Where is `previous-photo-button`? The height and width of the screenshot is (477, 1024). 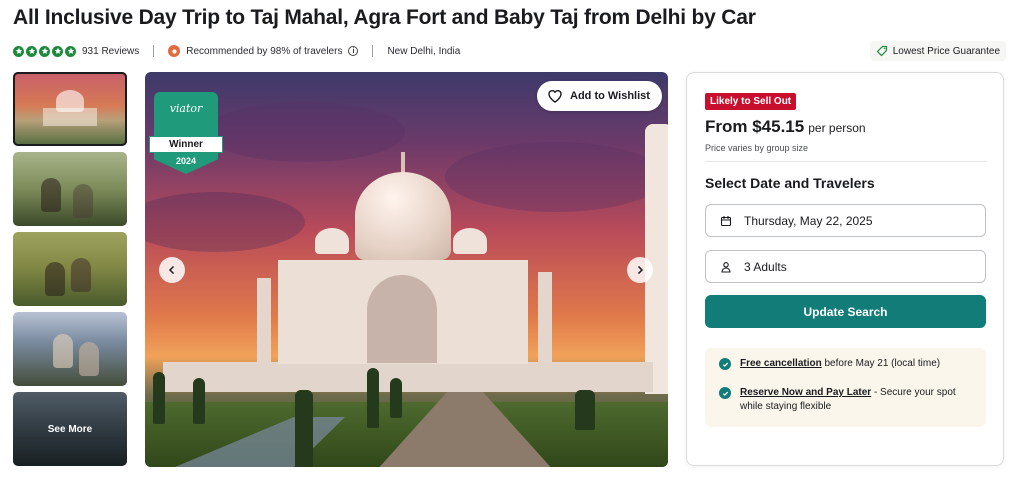 previous-photo-button is located at coordinates (172, 270).